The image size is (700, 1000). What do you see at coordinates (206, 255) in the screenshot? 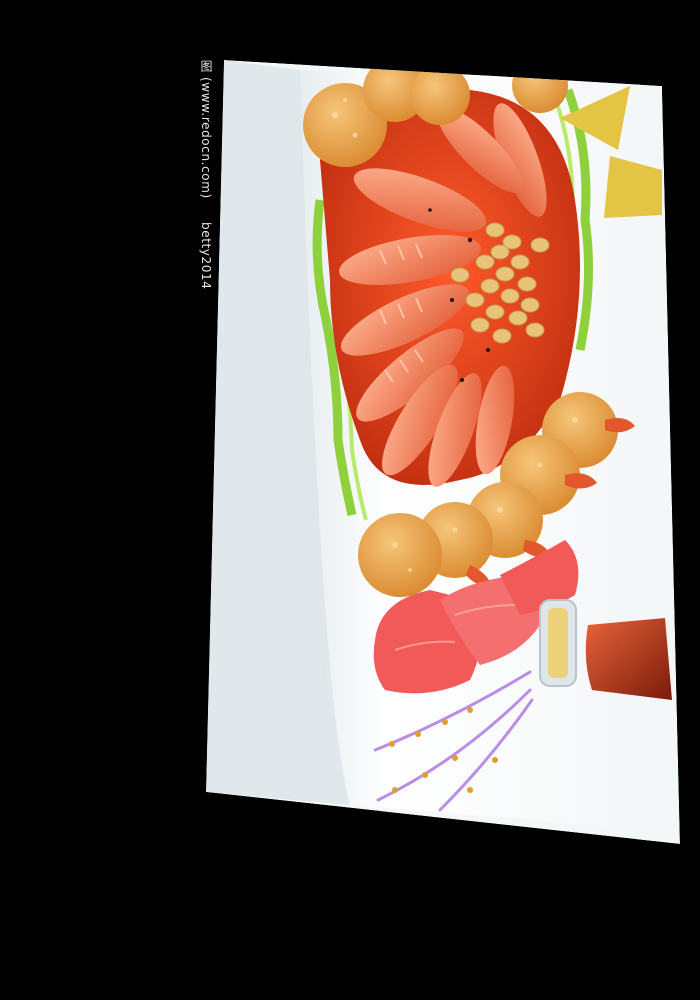
I see `watermark-author: betty2014` at bounding box center [206, 255].